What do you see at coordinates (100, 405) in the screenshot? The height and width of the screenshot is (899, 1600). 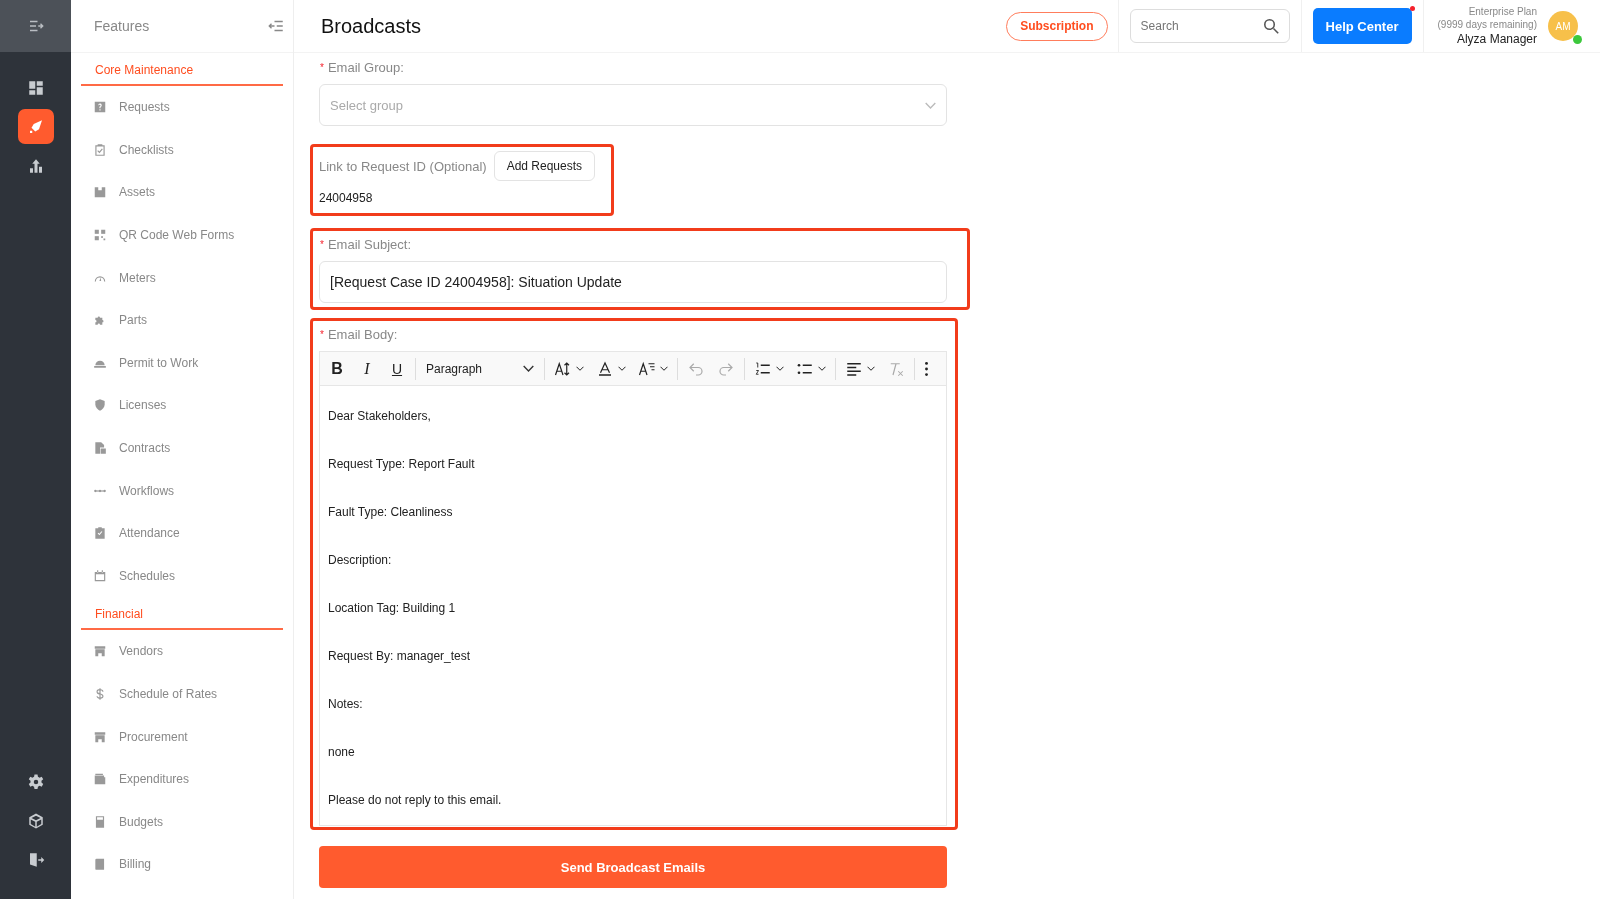 I see `shield-icon` at bounding box center [100, 405].